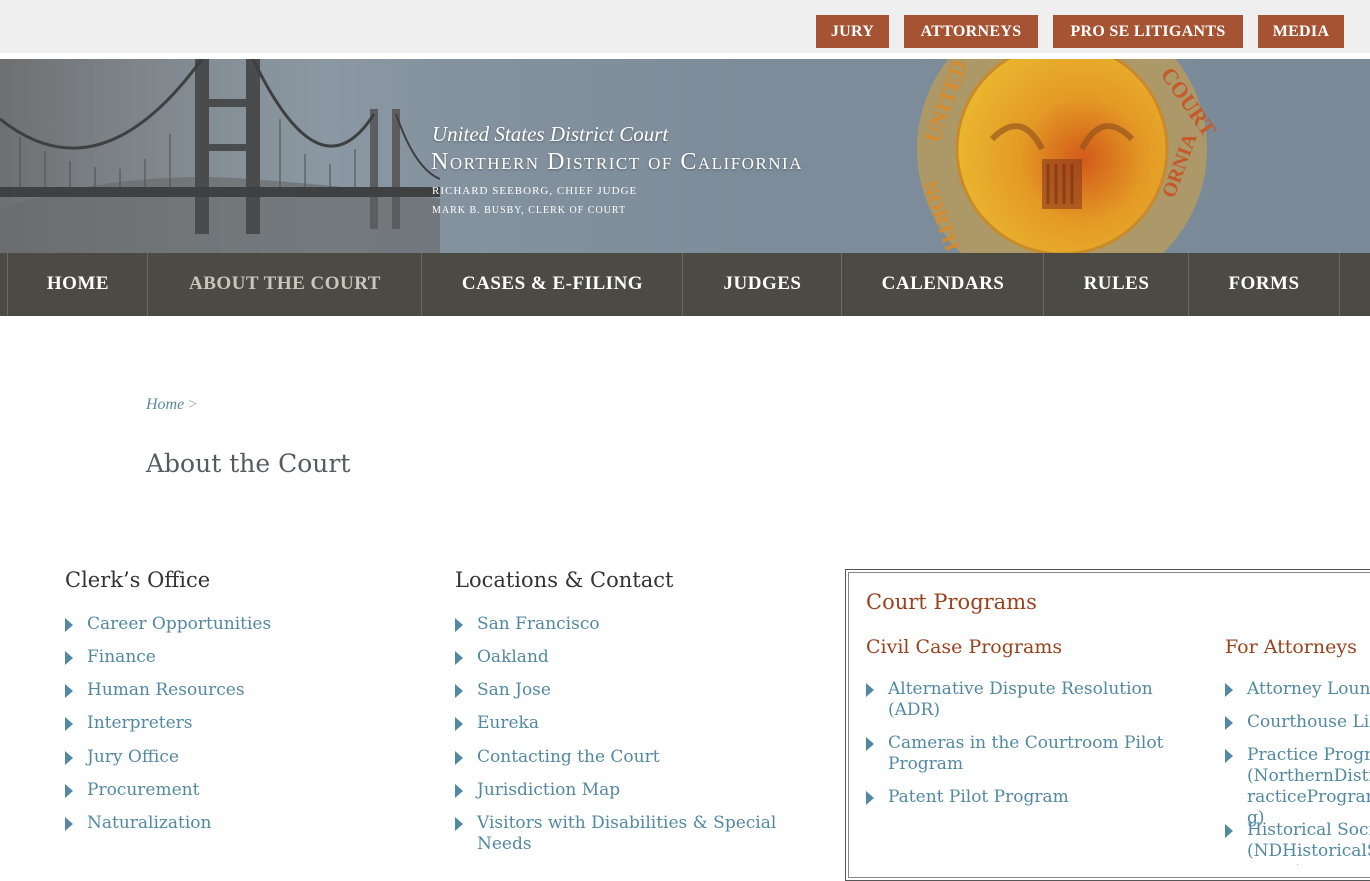  What do you see at coordinates (564, 580) in the screenshot?
I see `locations-contact-heading: Locations & Contact` at bounding box center [564, 580].